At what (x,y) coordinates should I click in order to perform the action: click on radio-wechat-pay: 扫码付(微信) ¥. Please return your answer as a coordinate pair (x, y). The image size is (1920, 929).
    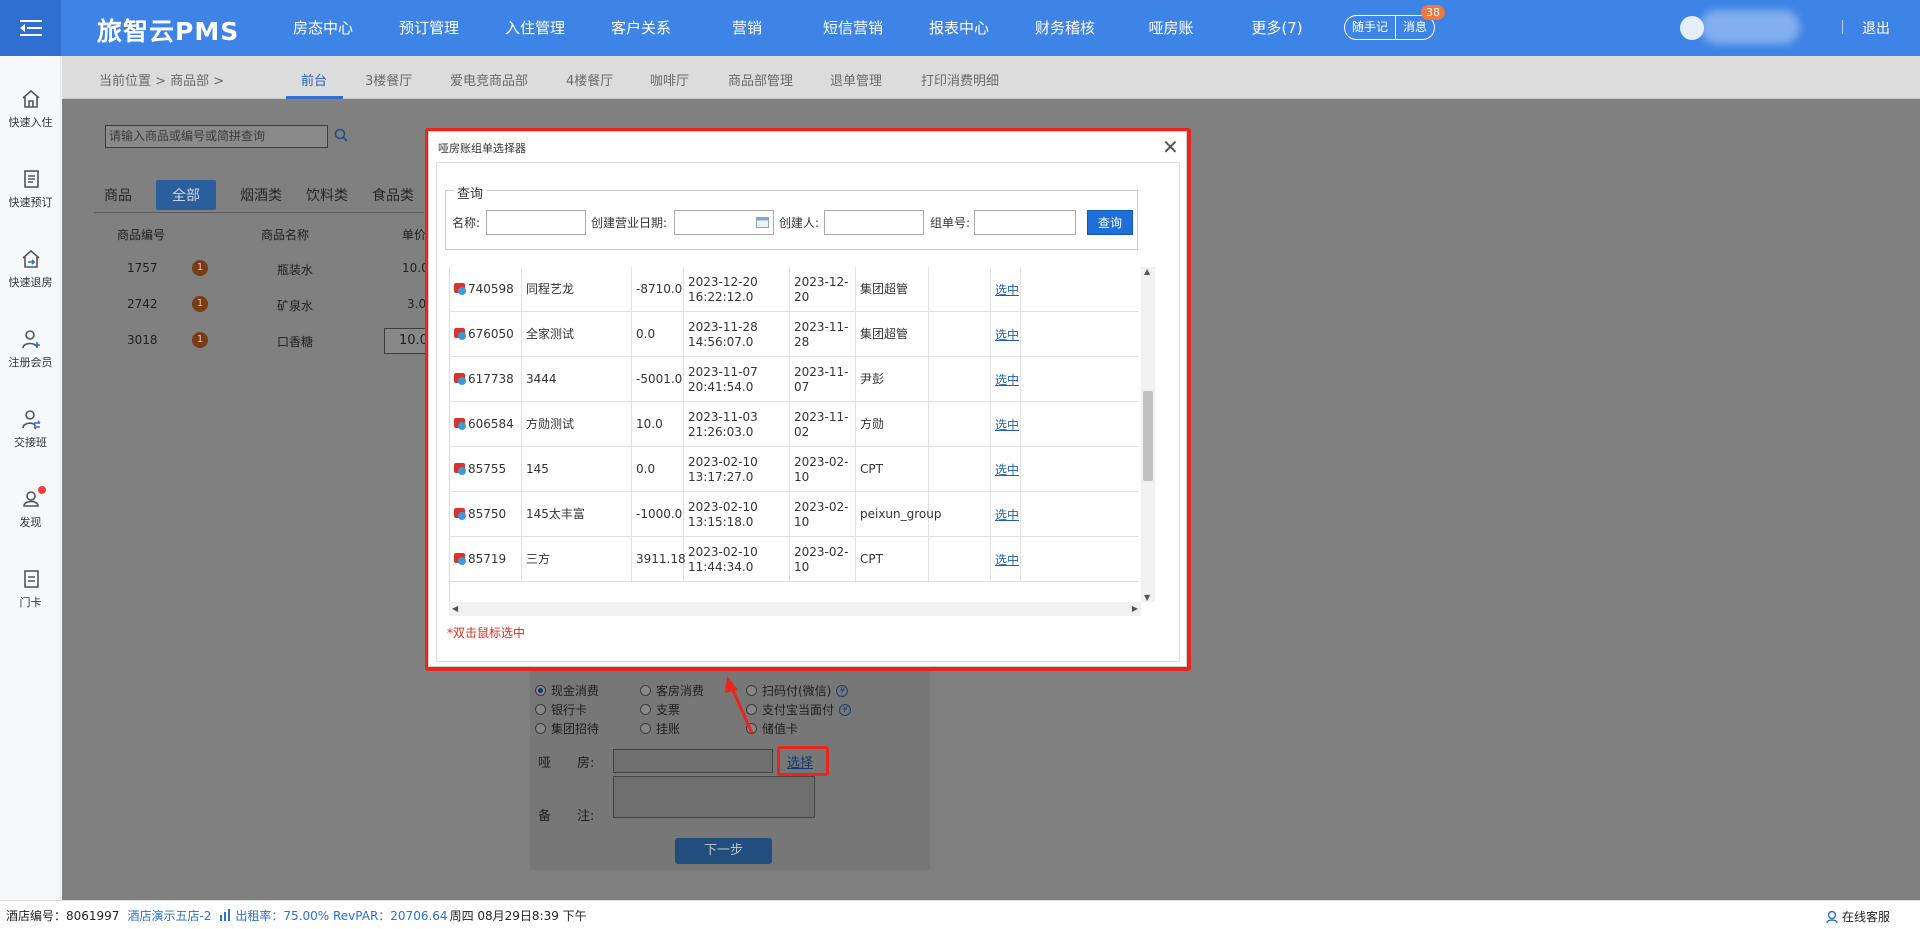
    Looking at the image, I should click on (797, 690).